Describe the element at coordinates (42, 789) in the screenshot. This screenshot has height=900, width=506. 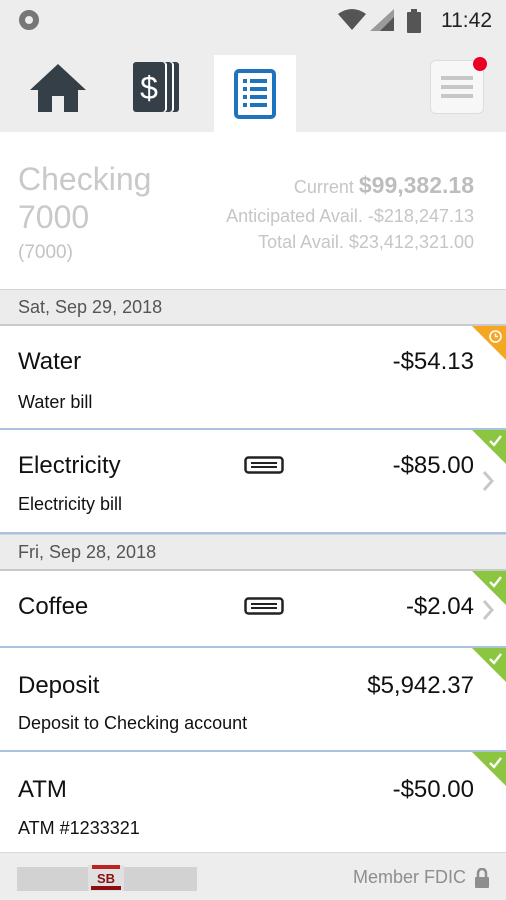
I see `transaction-name: ATM` at that location.